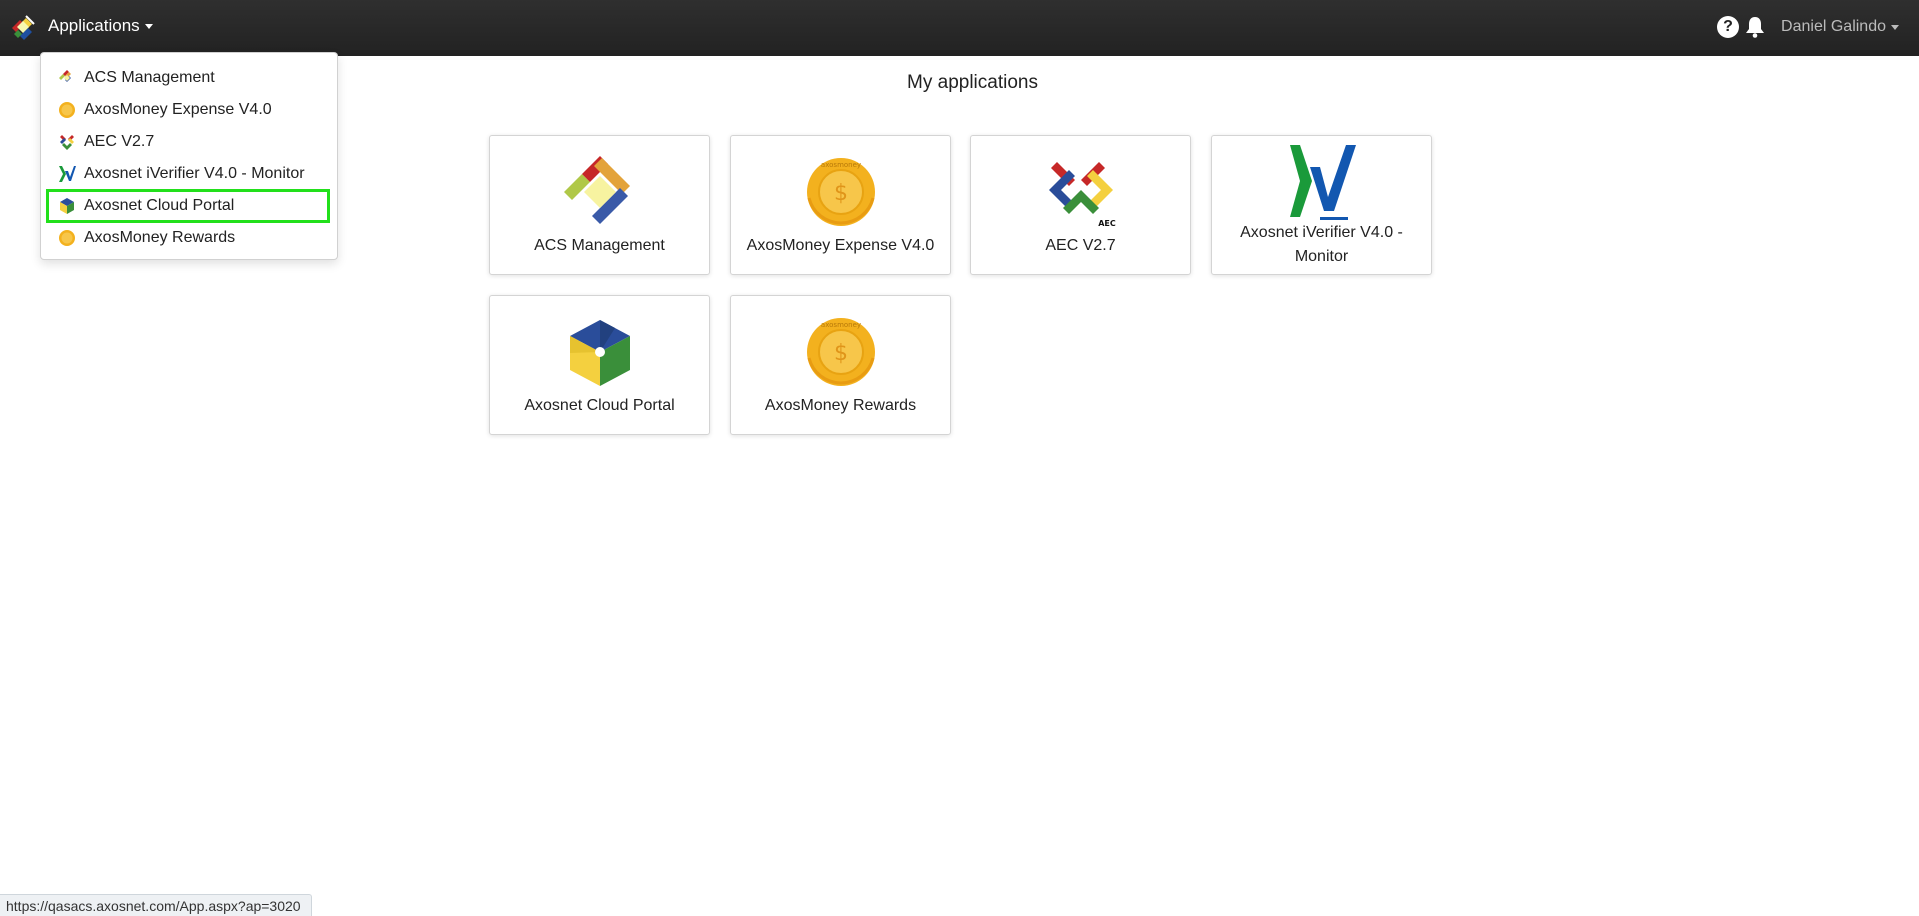  What do you see at coordinates (194, 173) in the screenshot?
I see `dropdown-item-label: Axosnet iVerifier V4.0 - Monitor` at bounding box center [194, 173].